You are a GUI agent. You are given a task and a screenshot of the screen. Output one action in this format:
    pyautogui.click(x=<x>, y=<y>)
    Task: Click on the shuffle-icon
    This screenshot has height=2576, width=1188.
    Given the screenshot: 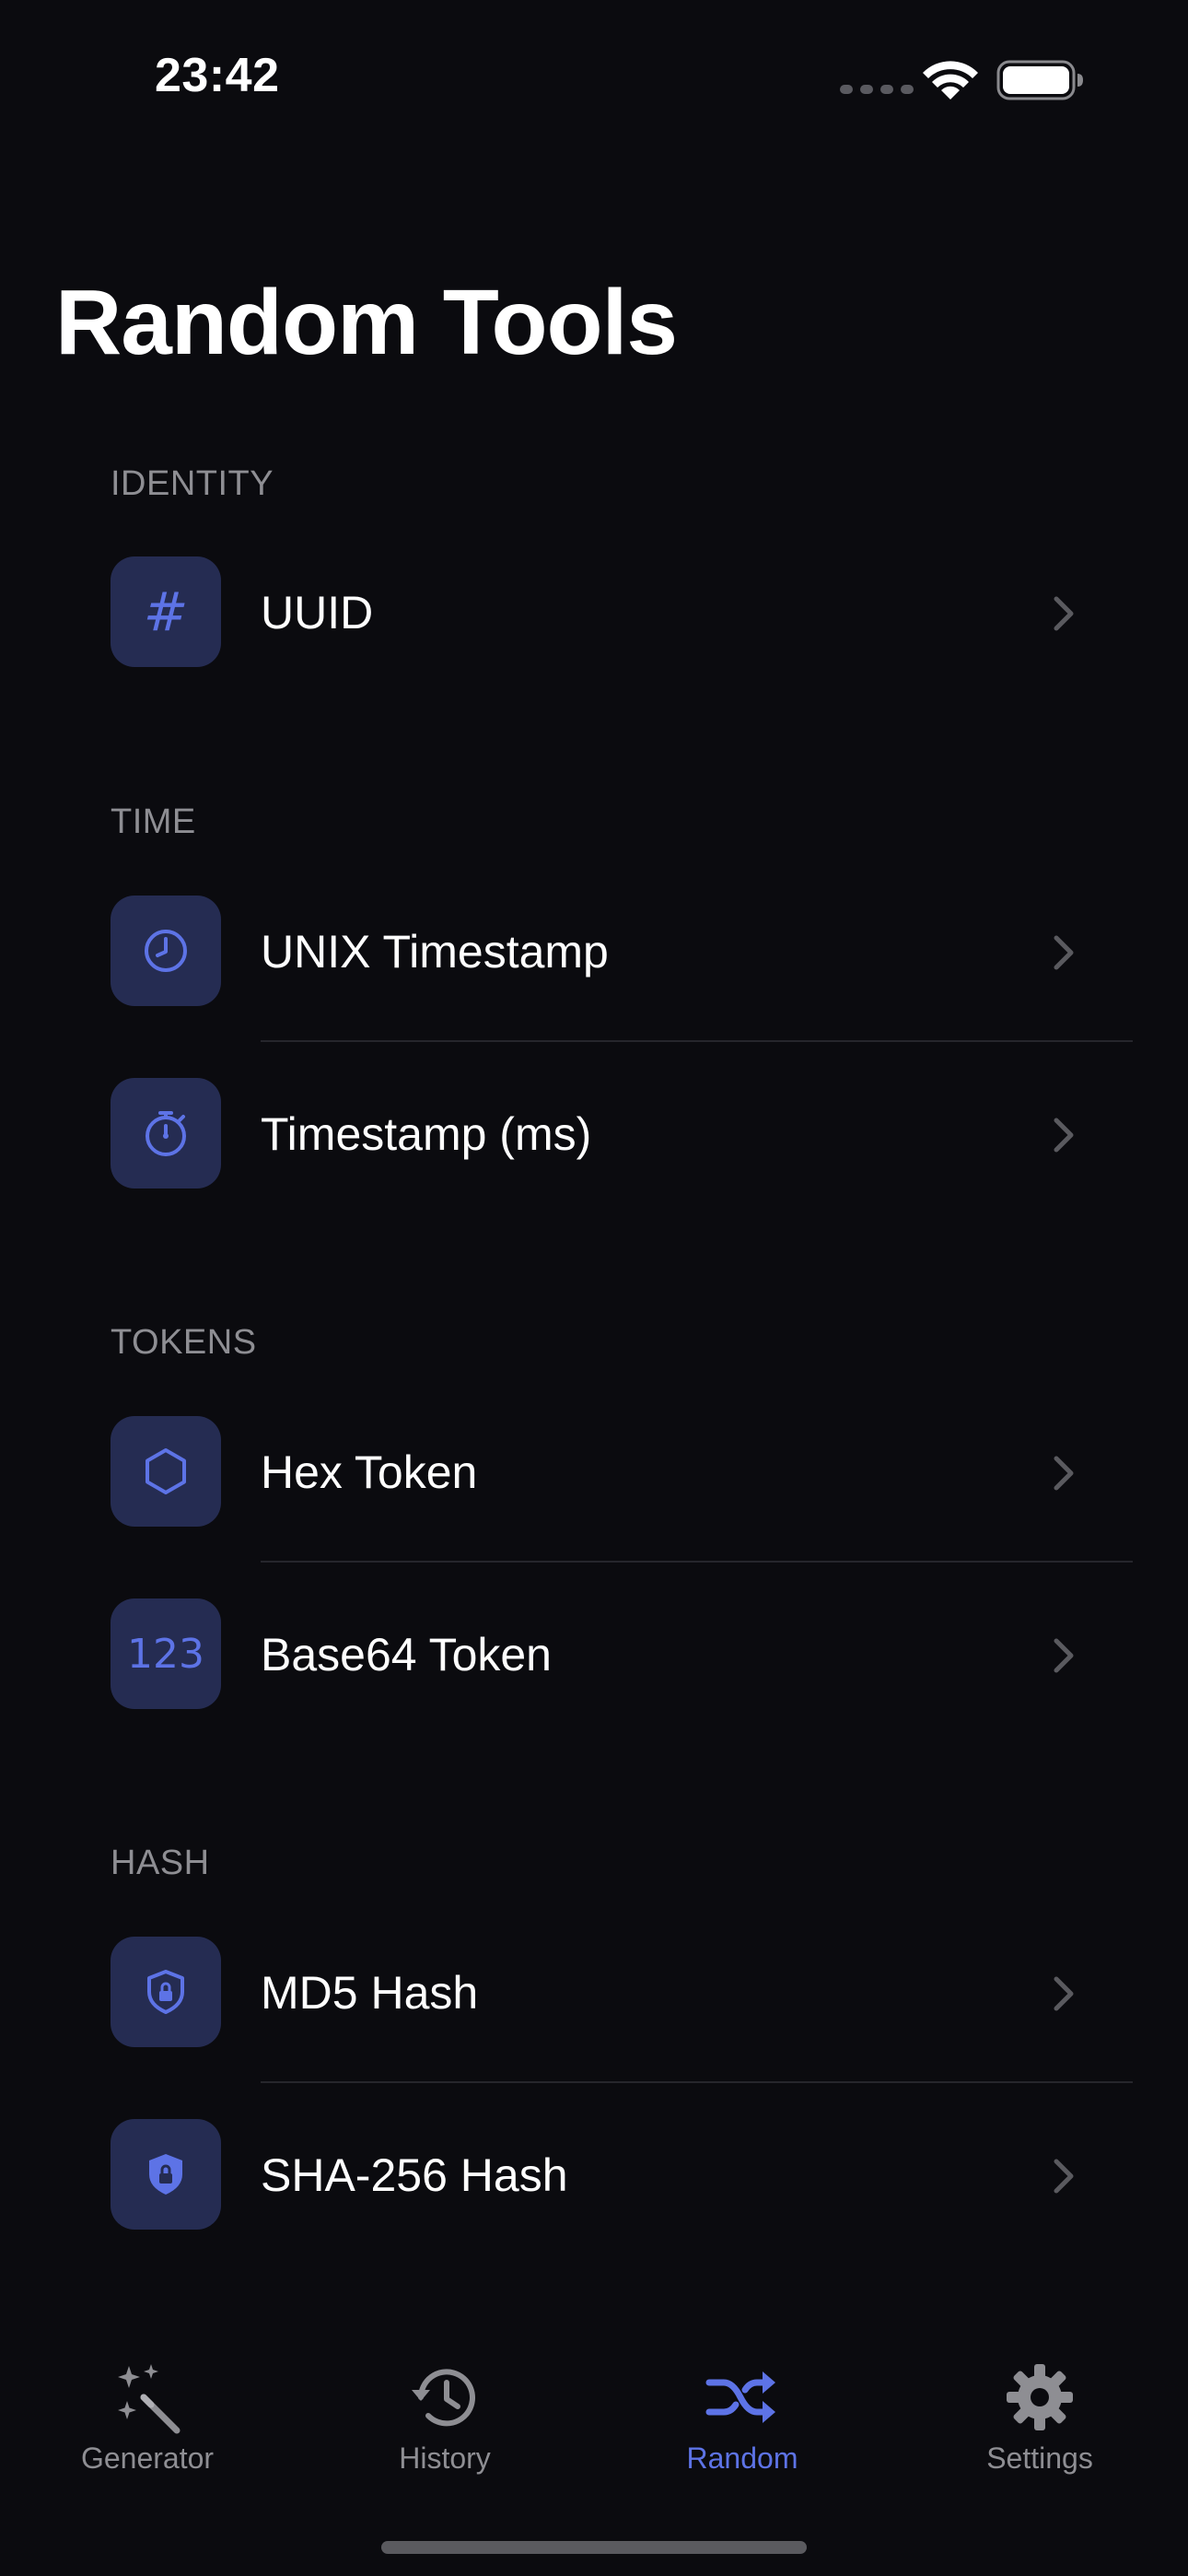 What is the action you would take?
    pyautogui.click(x=740, y=2397)
    